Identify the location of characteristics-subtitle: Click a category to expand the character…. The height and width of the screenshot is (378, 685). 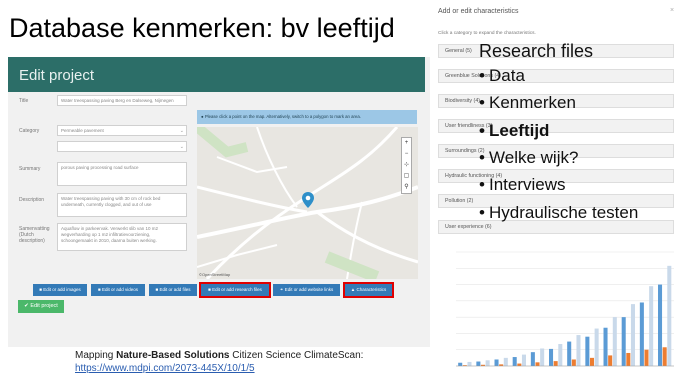
(487, 33).